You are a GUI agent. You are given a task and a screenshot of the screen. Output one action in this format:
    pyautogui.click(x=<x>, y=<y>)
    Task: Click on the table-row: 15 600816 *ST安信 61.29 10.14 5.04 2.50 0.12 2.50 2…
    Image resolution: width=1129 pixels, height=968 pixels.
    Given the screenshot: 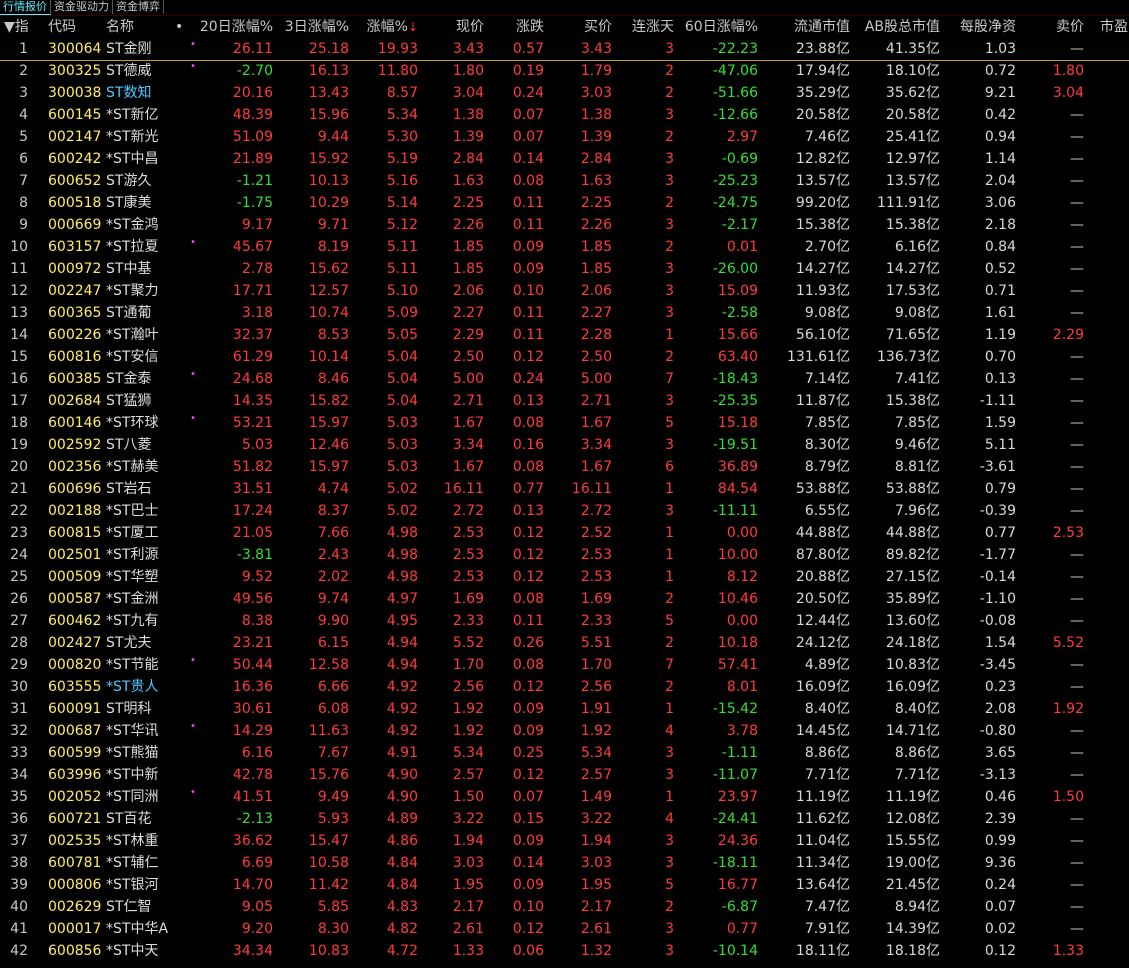 What is the action you would take?
    pyautogui.click(x=564, y=357)
    